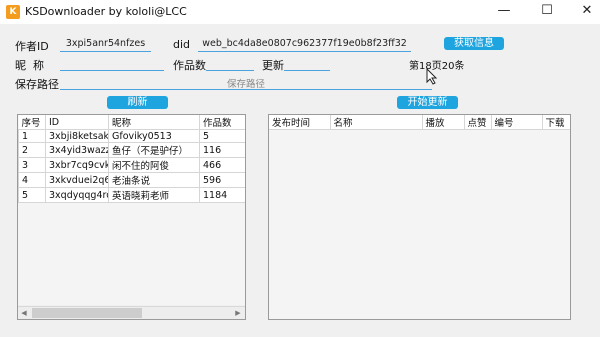 The image size is (600, 337). What do you see at coordinates (222, 150) in the screenshot?
I see `table-cell: 116` at bounding box center [222, 150].